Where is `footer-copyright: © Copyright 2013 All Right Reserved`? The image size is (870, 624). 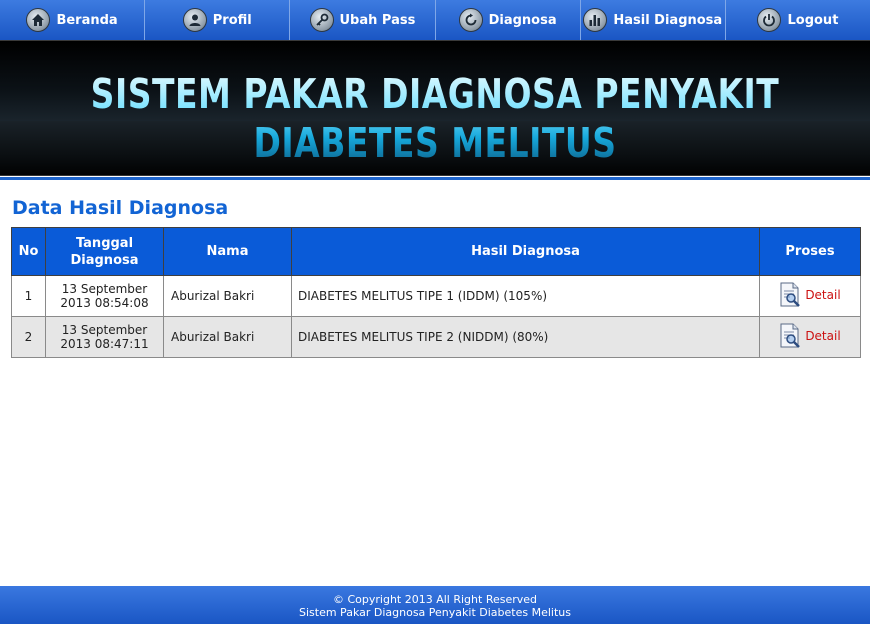
footer-copyright: © Copyright 2013 All Right Reserved is located at coordinates (435, 599).